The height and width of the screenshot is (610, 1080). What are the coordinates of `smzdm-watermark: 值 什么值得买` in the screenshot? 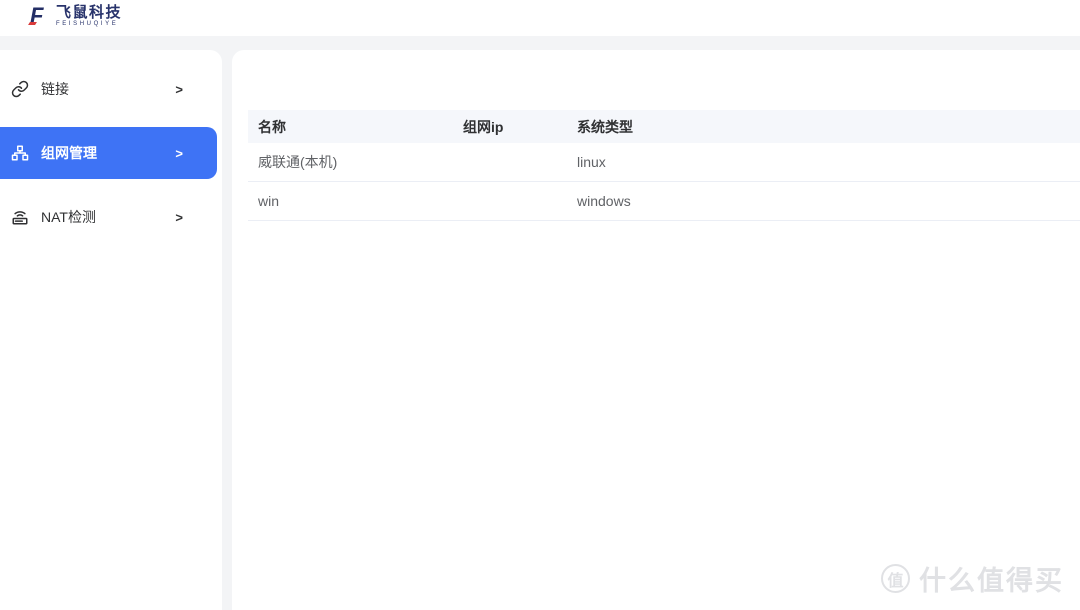 It's located at (972, 578).